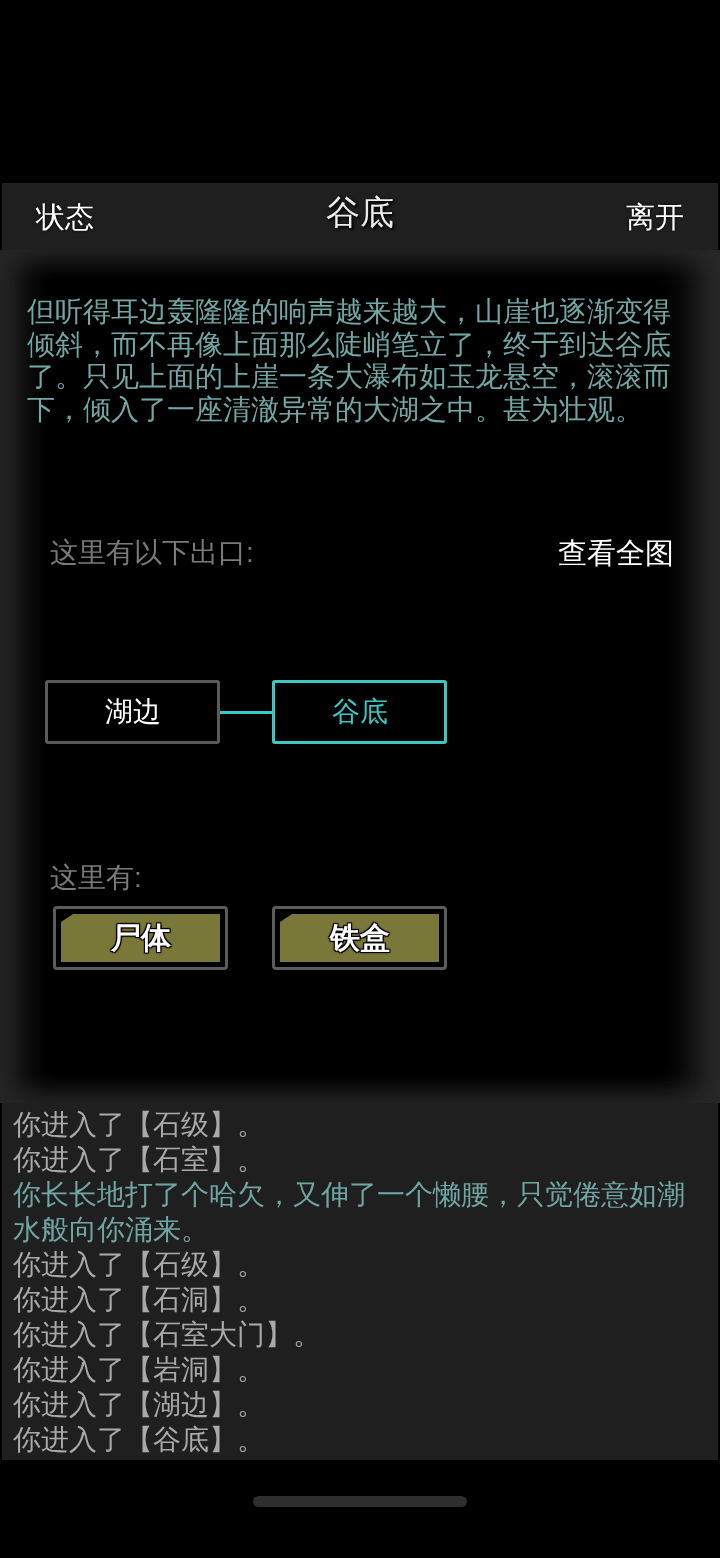 Image resolution: width=720 pixels, height=1558 pixels. Describe the element at coordinates (360, 211) in the screenshot. I see `location-title: 谷底` at that location.